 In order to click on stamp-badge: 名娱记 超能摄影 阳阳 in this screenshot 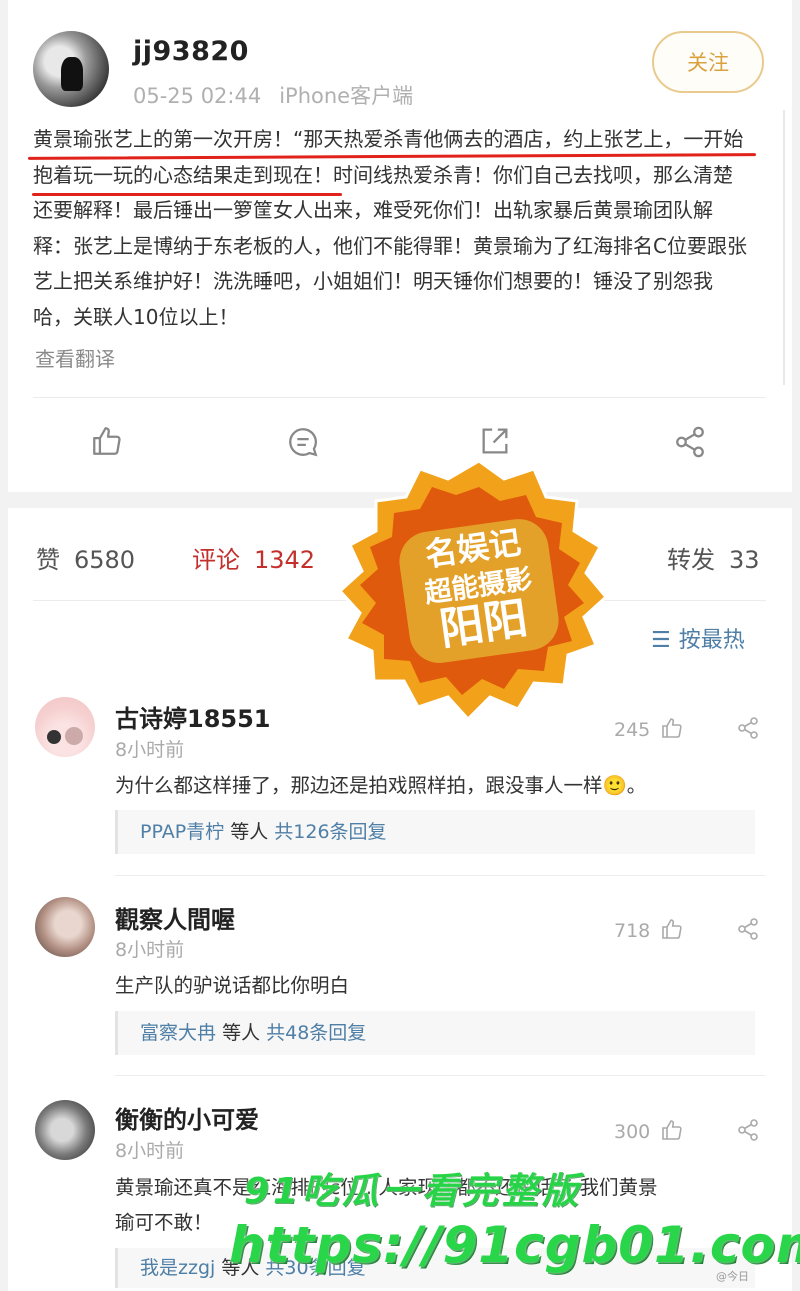, I will do `click(473, 590)`.